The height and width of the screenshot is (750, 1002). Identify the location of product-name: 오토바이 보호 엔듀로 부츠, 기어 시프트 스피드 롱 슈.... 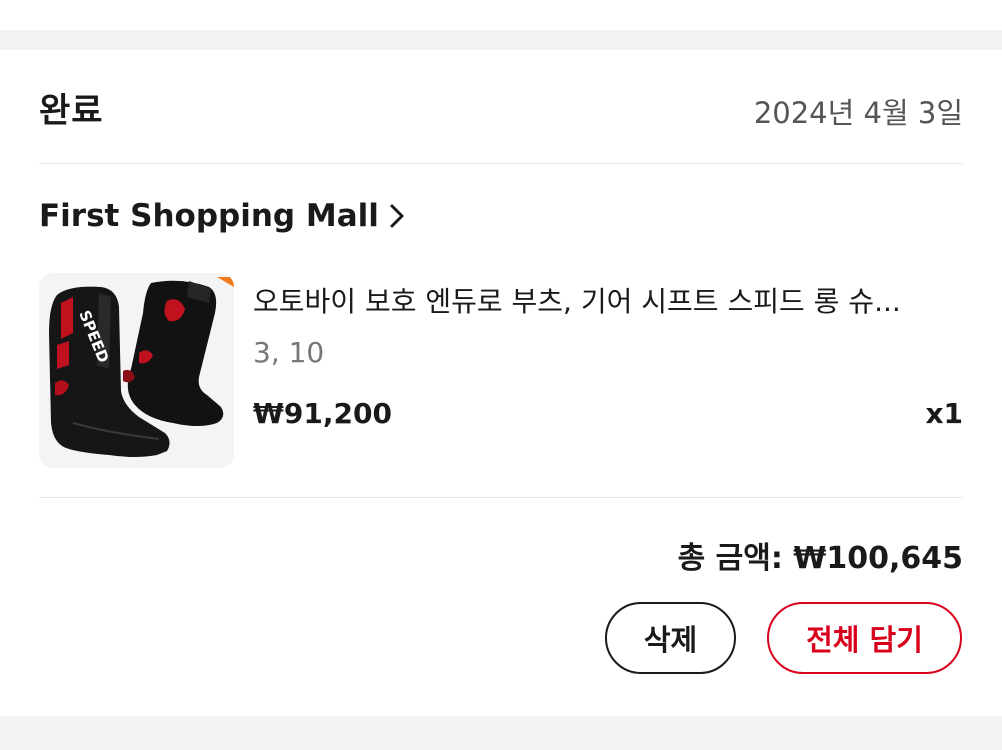
(603, 300).